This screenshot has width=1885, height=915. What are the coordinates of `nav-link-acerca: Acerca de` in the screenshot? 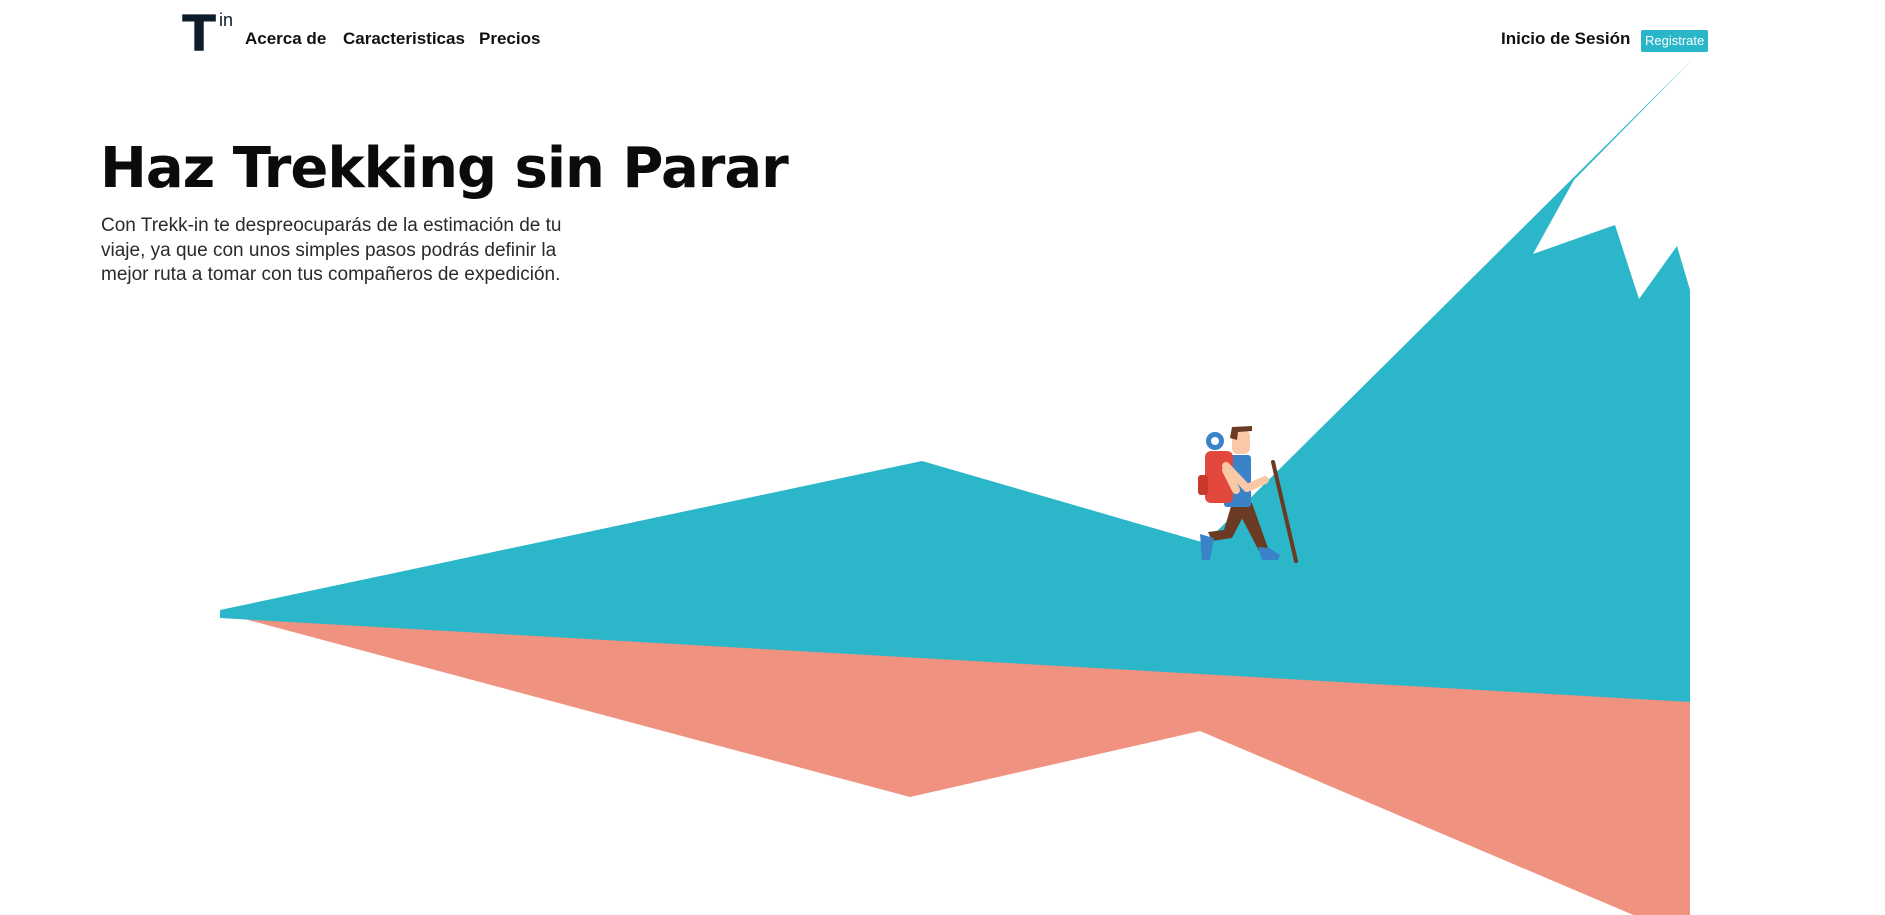 It's located at (285, 39).